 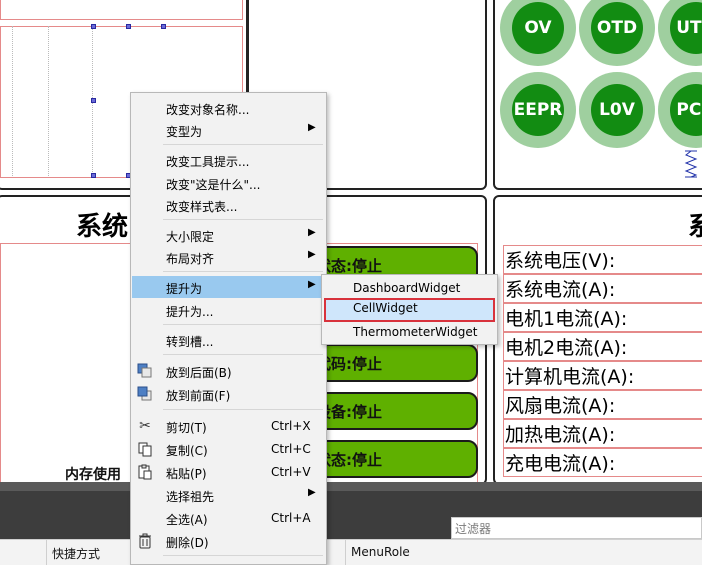 What do you see at coordinates (538, 28) in the screenshot?
I see `indicator-ov: OV` at bounding box center [538, 28].